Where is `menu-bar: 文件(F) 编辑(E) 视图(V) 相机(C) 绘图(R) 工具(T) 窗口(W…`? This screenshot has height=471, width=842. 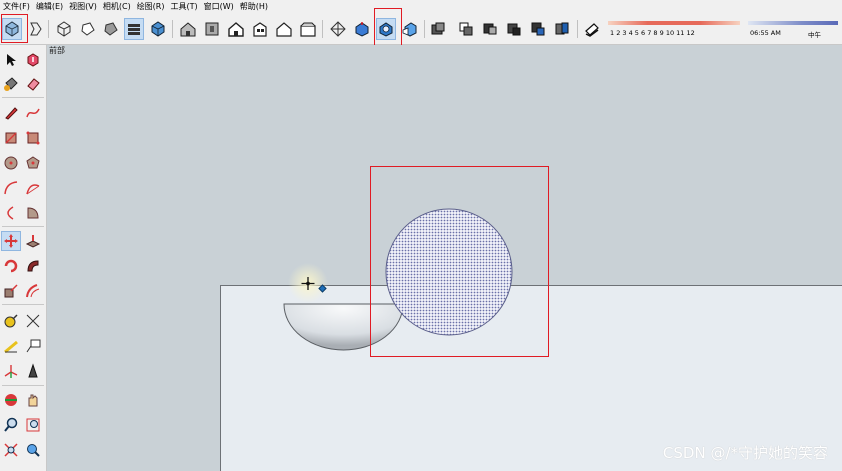
menu-bar: 文件(F) 编辑(E) 视图(V) 相机(C) 绘图(R) 工具(T) 窗口(W… is located at coordinates (421, 7).